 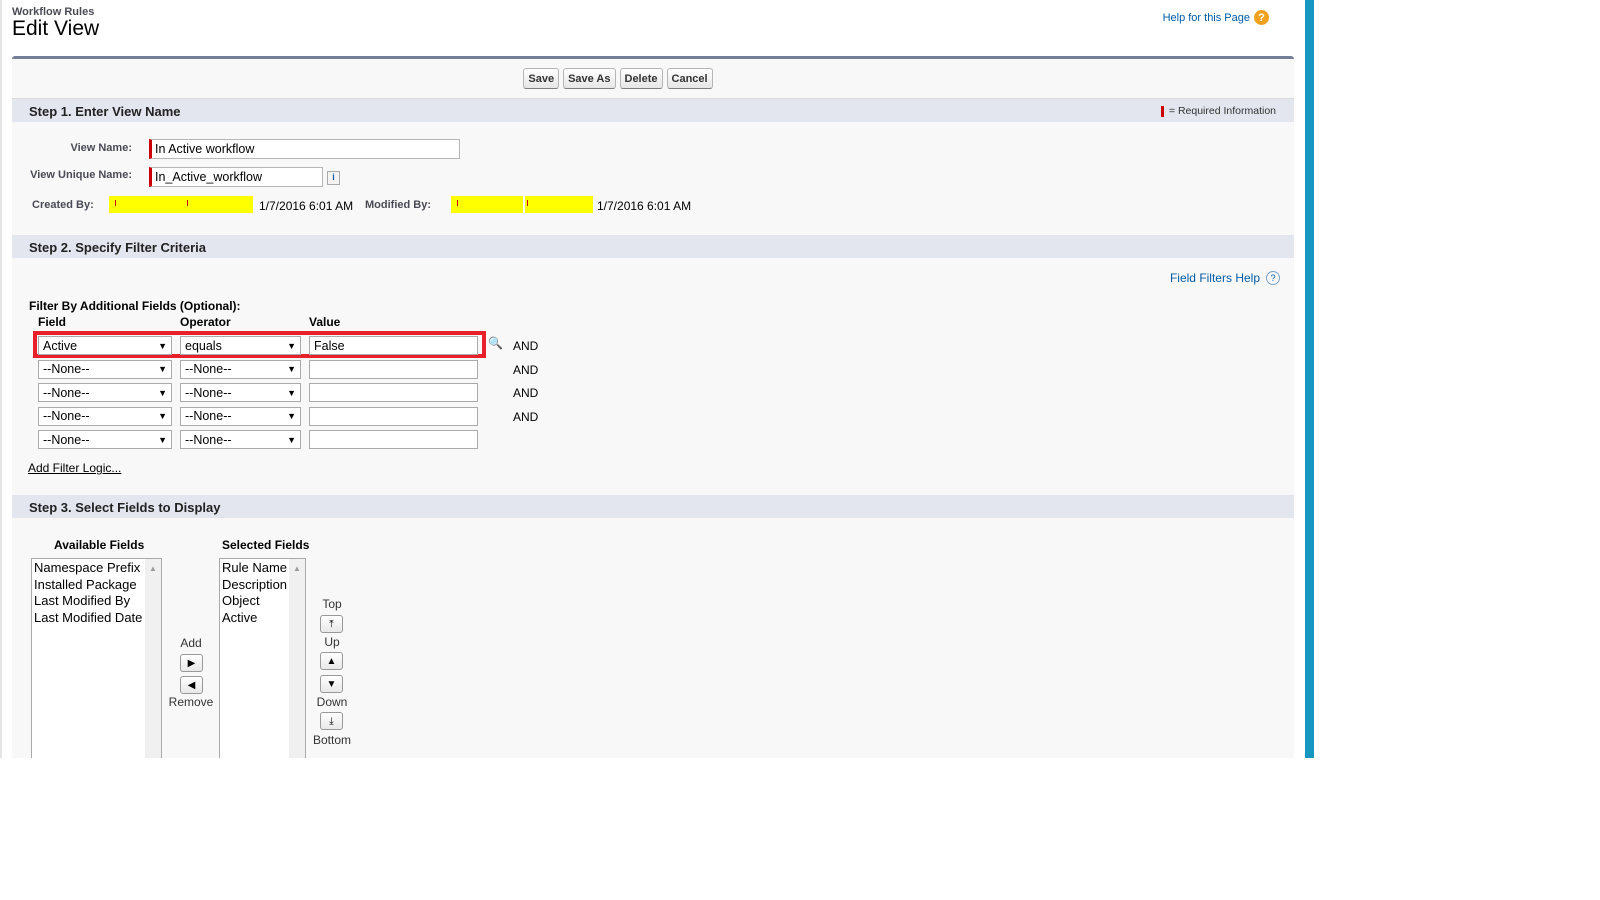 What do you see at coordinates (331, 721) in the screenshot?
I see `move-bottom-button: ⤓` at bounding box center [331, 721].